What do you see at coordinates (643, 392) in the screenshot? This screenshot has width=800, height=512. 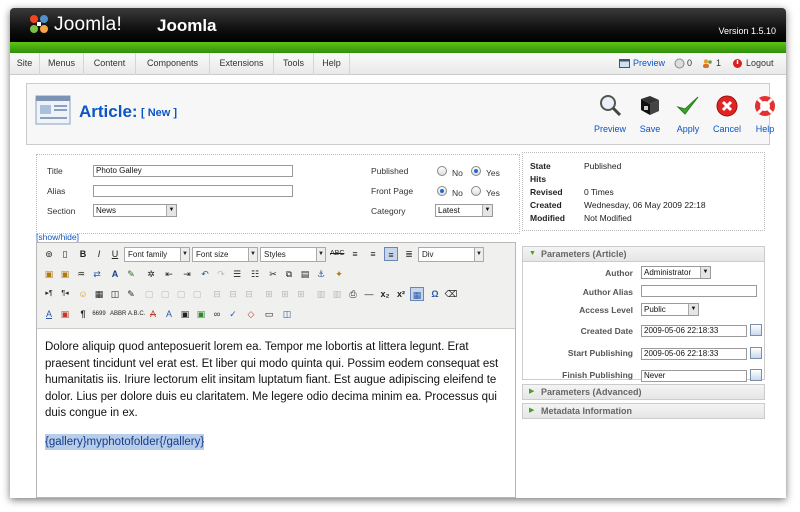 I see `parameters-advanced-header: ▶ Parameters (Advanced)` at bounding box center [643, 392].